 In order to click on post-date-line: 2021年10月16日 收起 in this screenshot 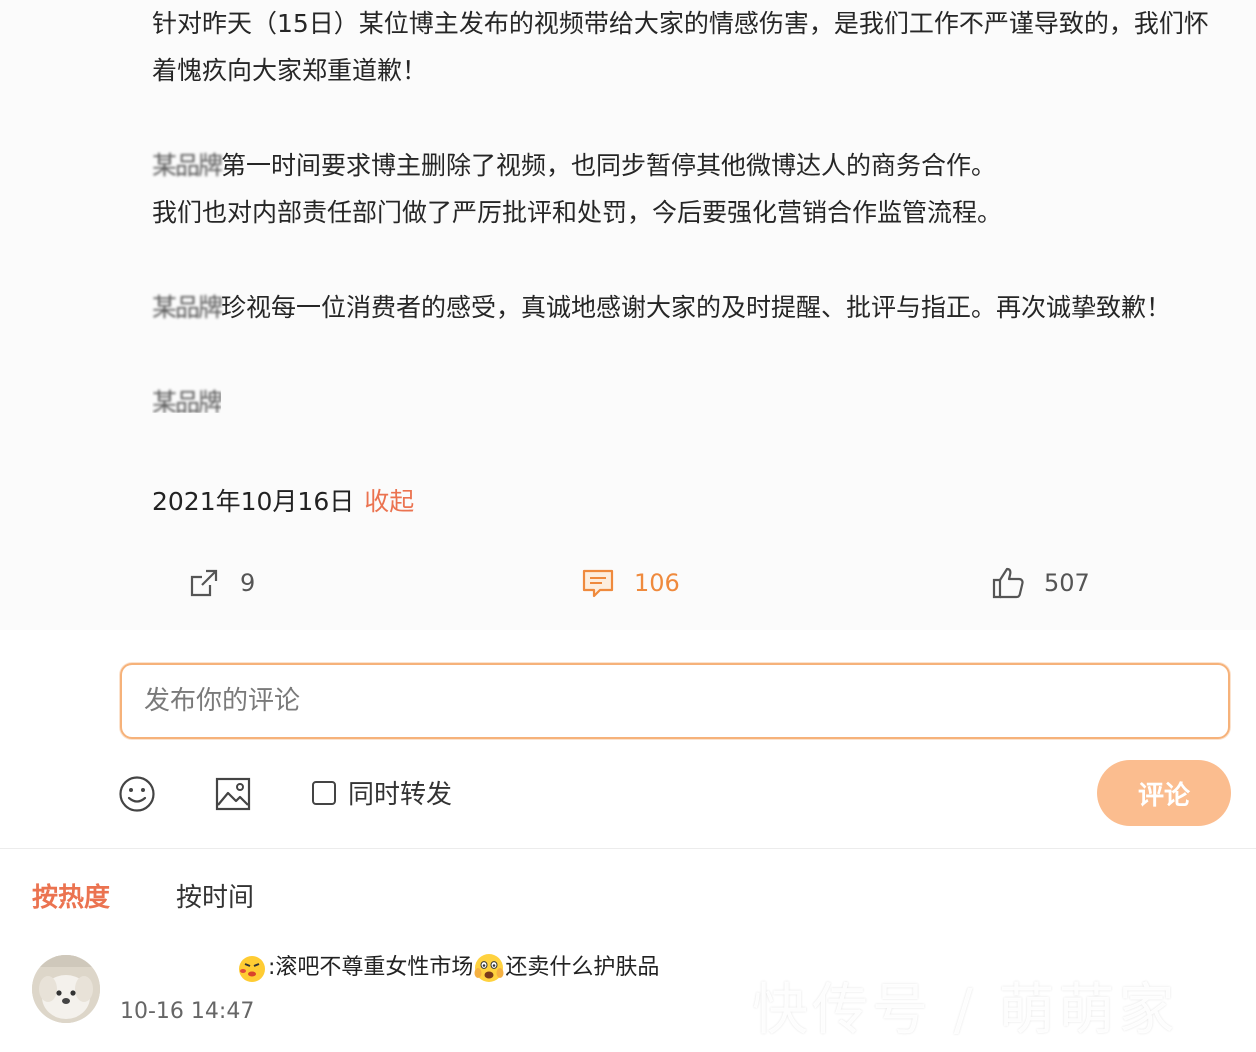, I will do `click(283, 502)`.